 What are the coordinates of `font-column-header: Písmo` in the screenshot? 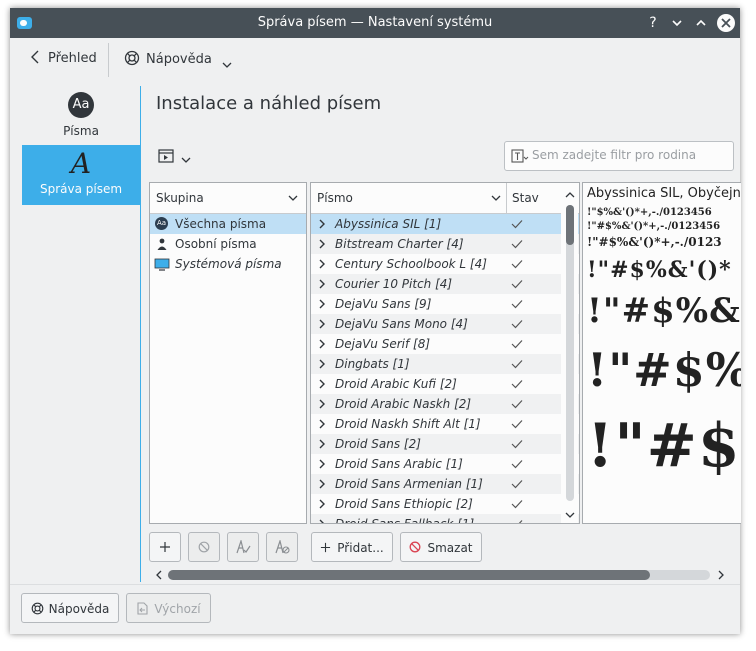 It's located at (335, 198).